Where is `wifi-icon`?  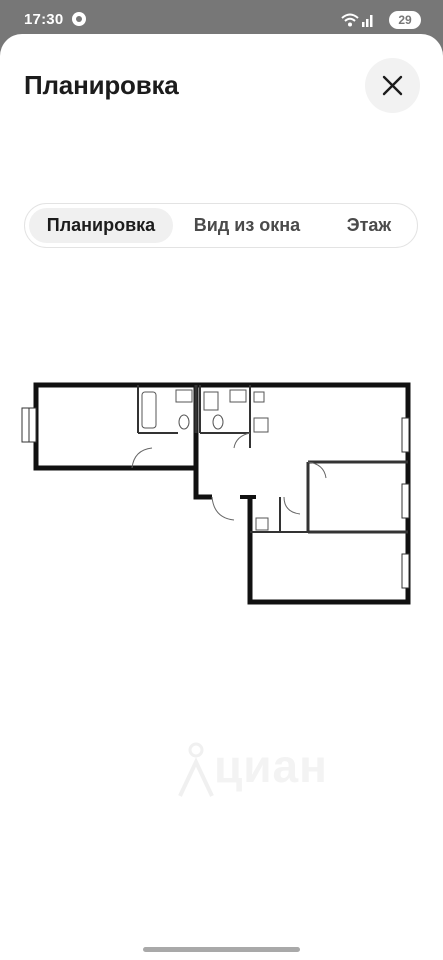
wifi-icon is located at coordinates (350, 20).